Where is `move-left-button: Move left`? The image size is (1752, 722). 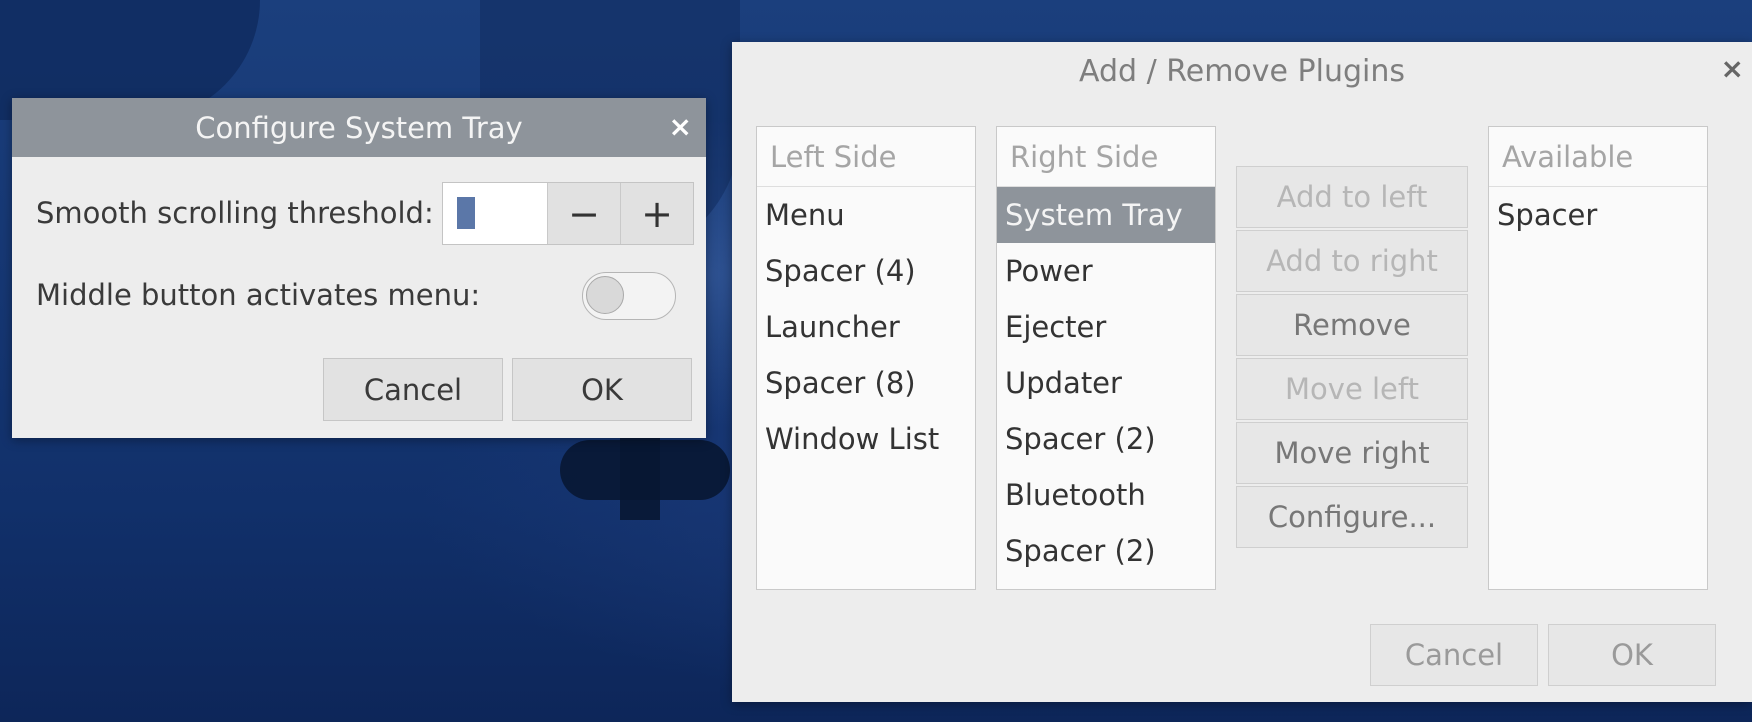 move-left-button: Move left is located at coordinates (1352, 389).